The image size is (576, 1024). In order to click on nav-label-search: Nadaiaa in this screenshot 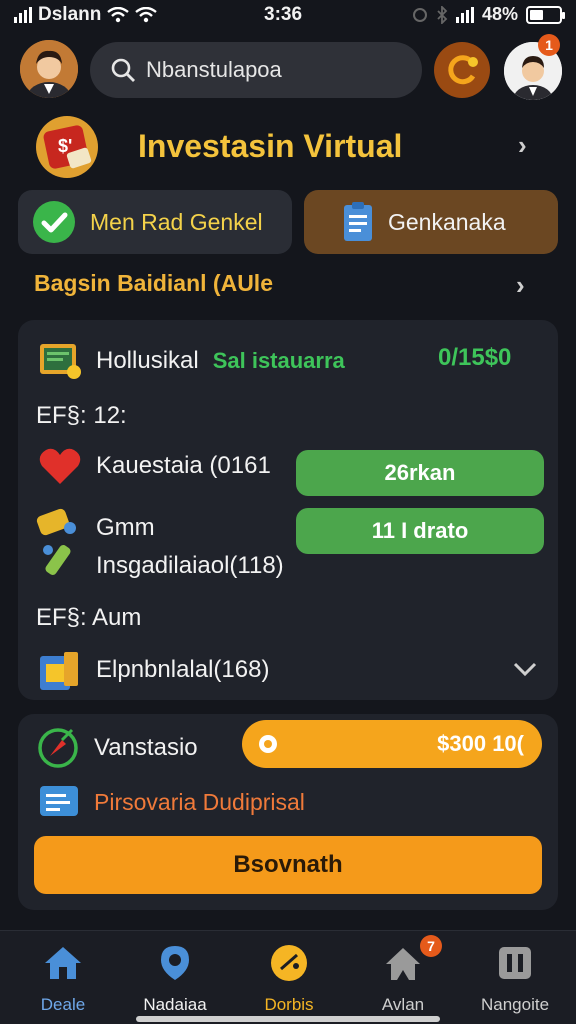, I will do `click(175, 1004)`.